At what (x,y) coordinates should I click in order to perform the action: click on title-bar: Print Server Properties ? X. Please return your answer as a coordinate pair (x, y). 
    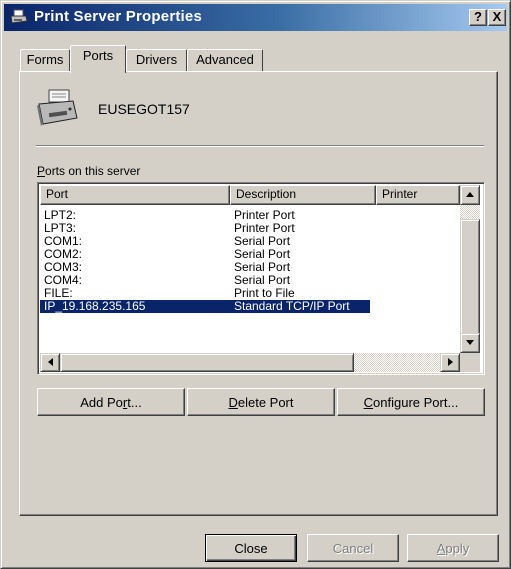
    Looking at the image, I should click on (255, 17).